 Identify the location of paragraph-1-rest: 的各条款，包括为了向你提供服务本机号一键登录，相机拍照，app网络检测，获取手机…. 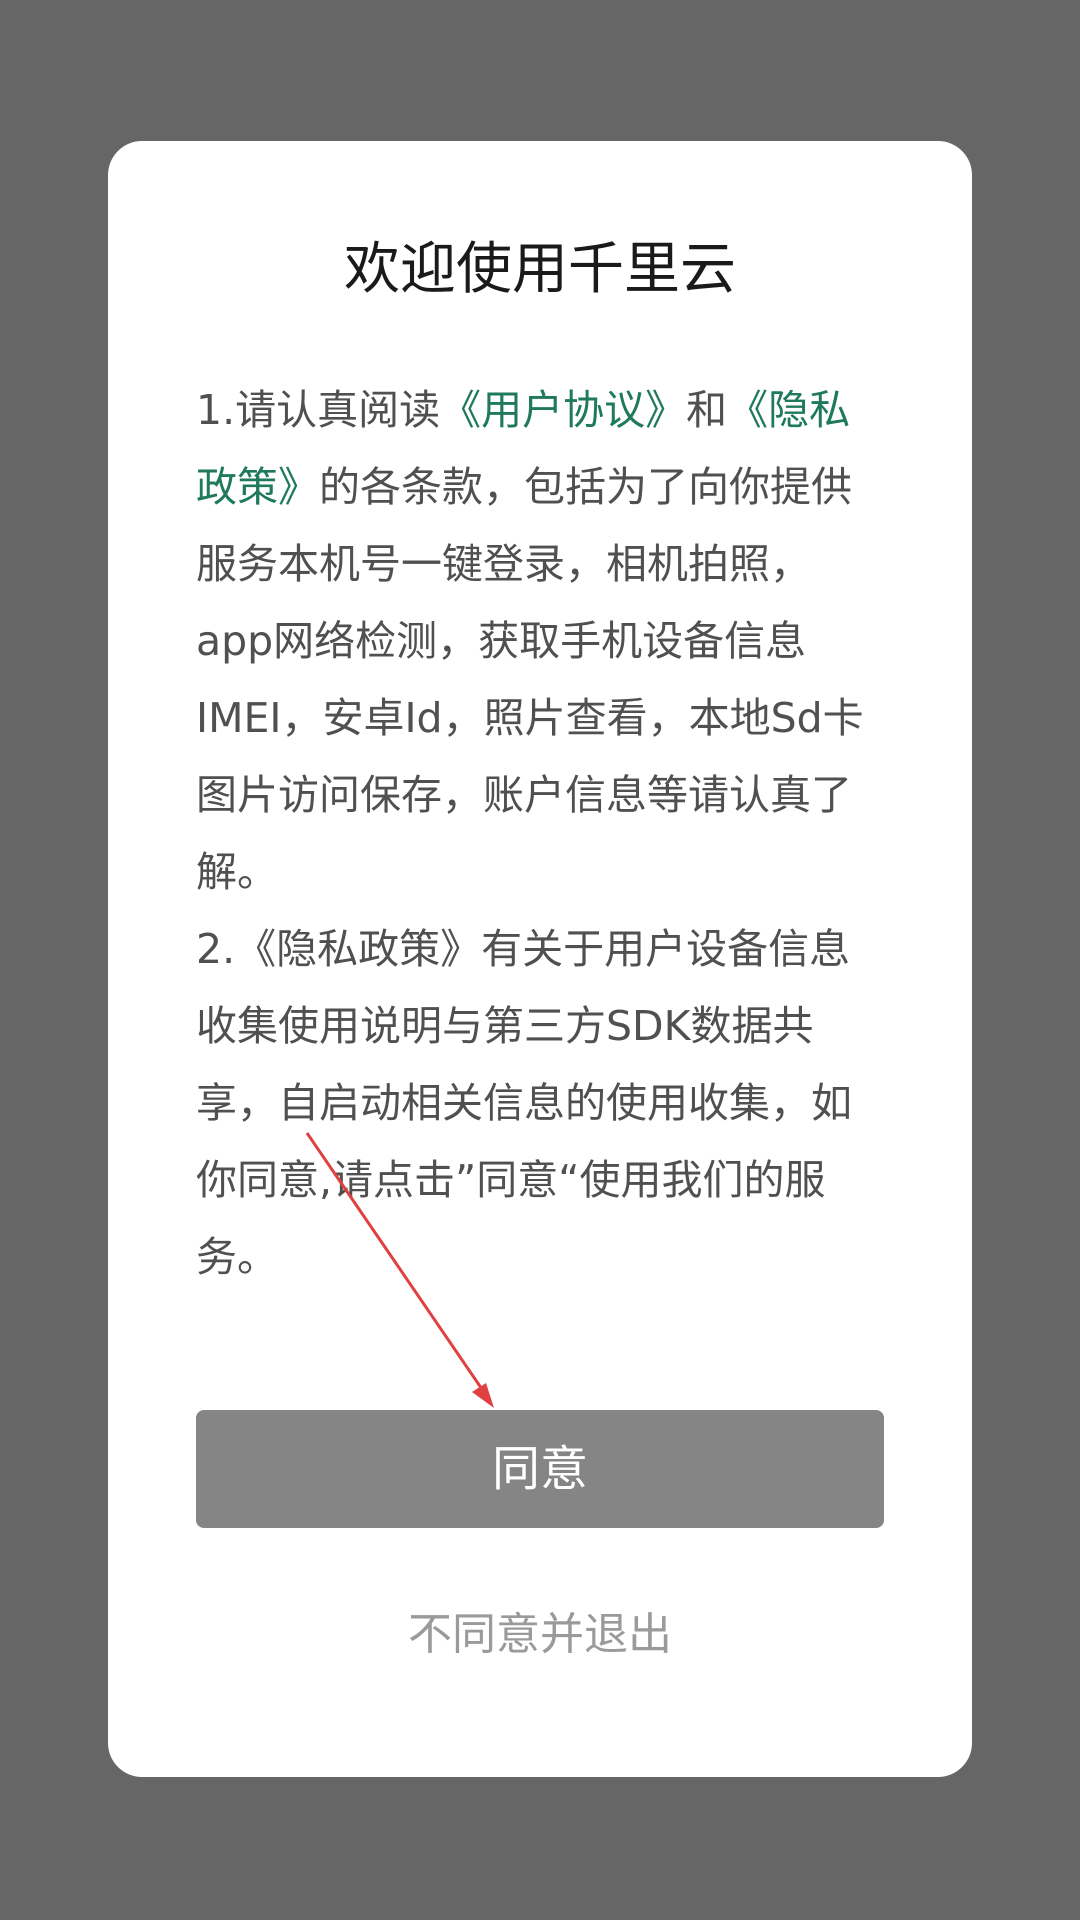
(530, 679).